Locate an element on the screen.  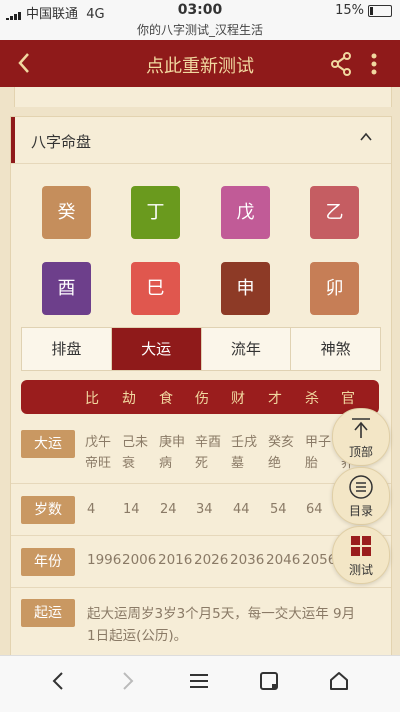
god-label: 财 is located at coordinates (238, 399).